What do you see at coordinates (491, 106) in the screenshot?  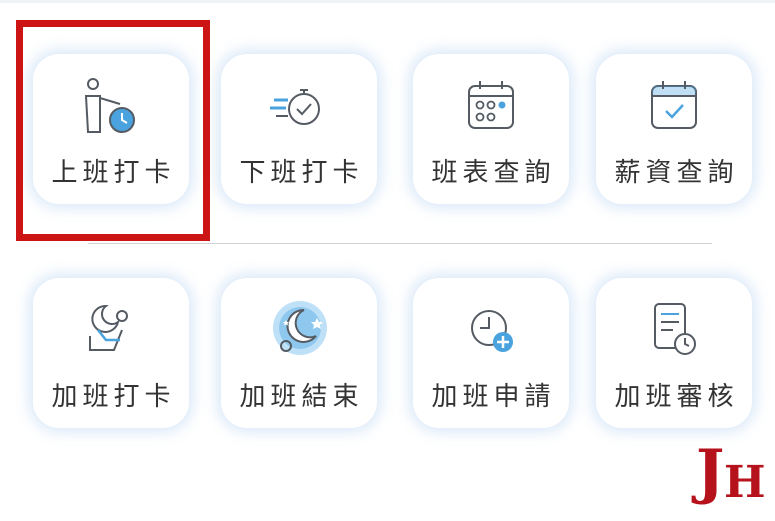 I see `calendar-grid-icon` at bounding box center [491, 106].